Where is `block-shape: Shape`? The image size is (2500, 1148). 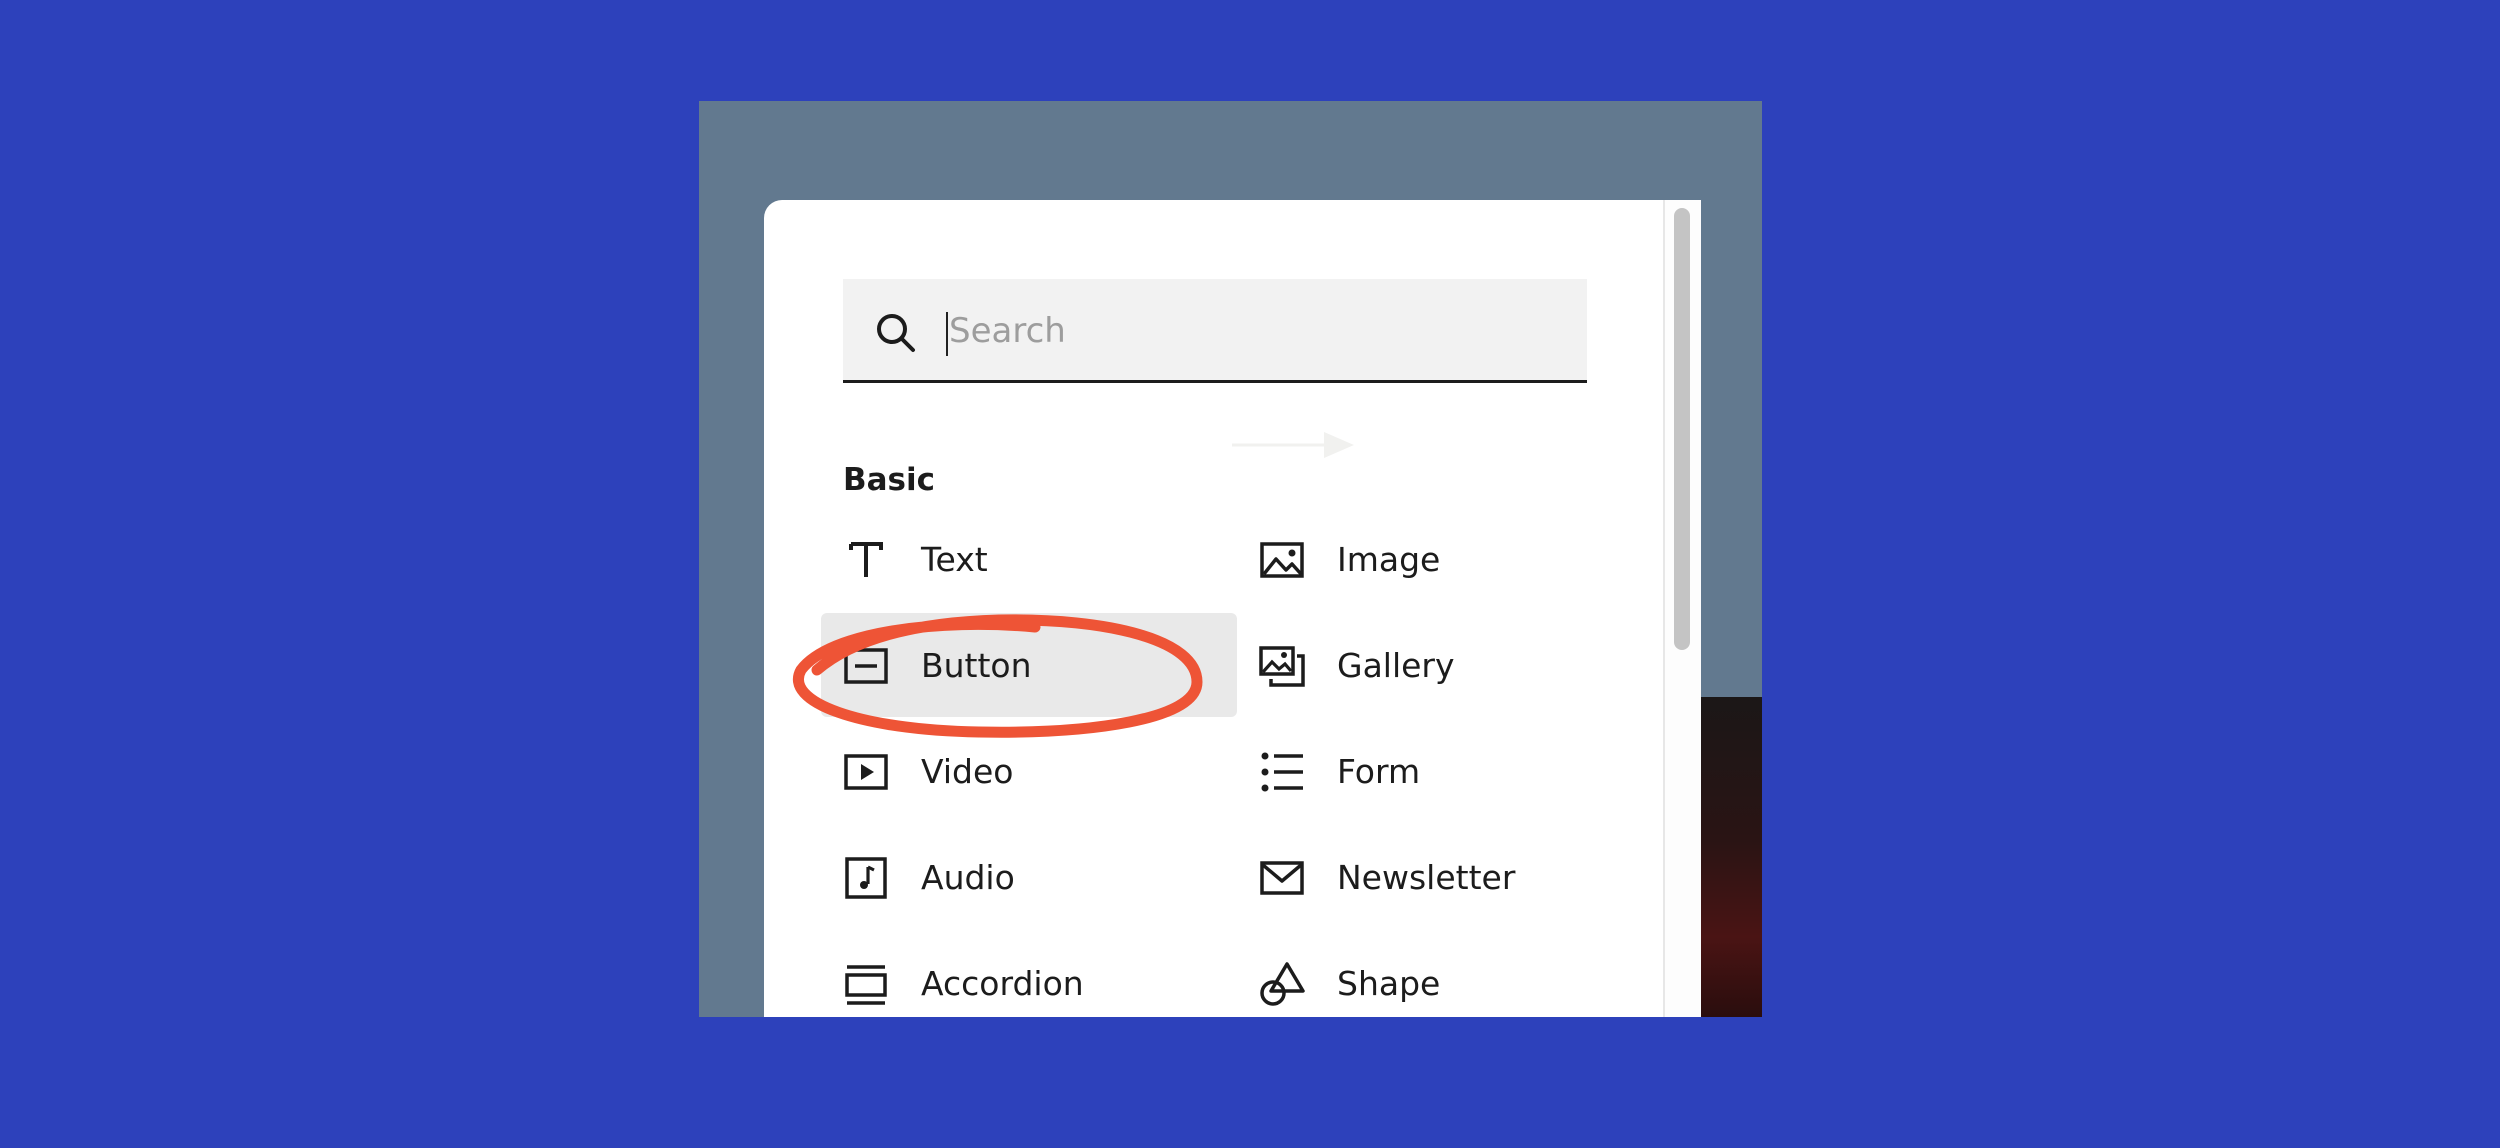 block-shape: Shape is located at coordinates (1445, 974).